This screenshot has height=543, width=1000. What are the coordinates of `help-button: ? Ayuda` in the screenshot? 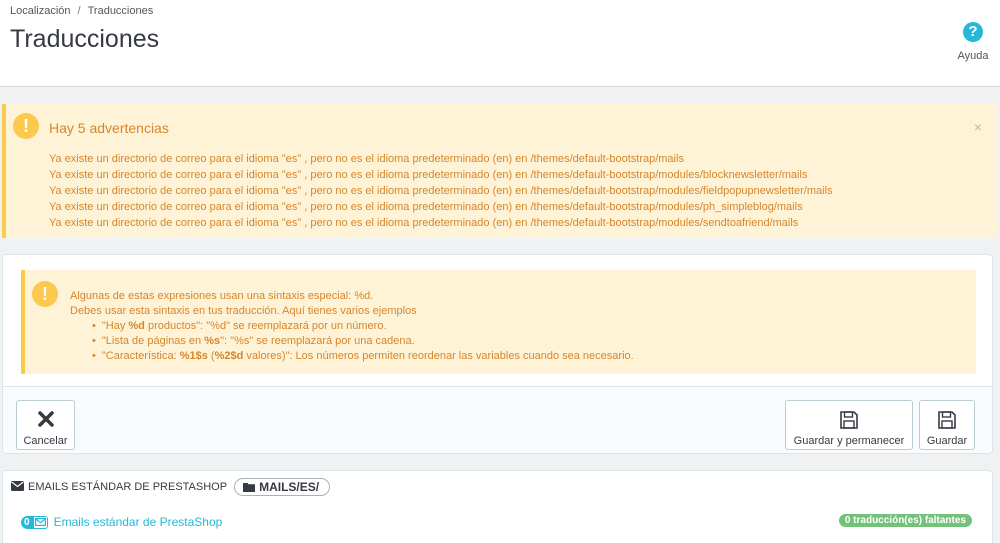 It's located at (973, 42).